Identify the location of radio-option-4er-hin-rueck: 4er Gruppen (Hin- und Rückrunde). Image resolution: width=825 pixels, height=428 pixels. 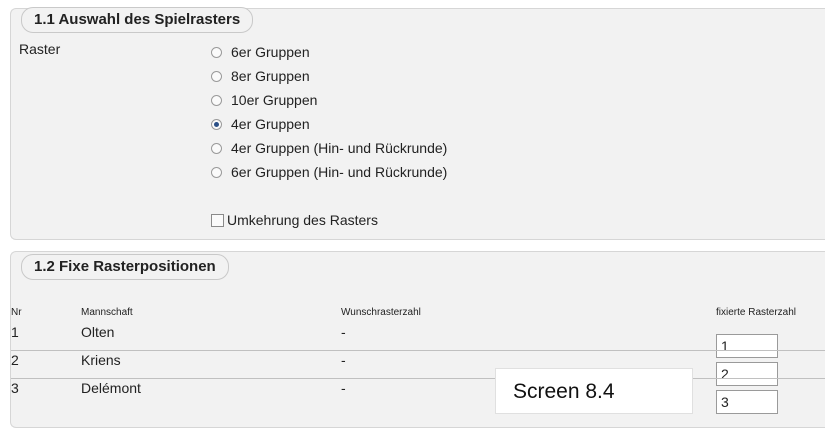
(329, 148).